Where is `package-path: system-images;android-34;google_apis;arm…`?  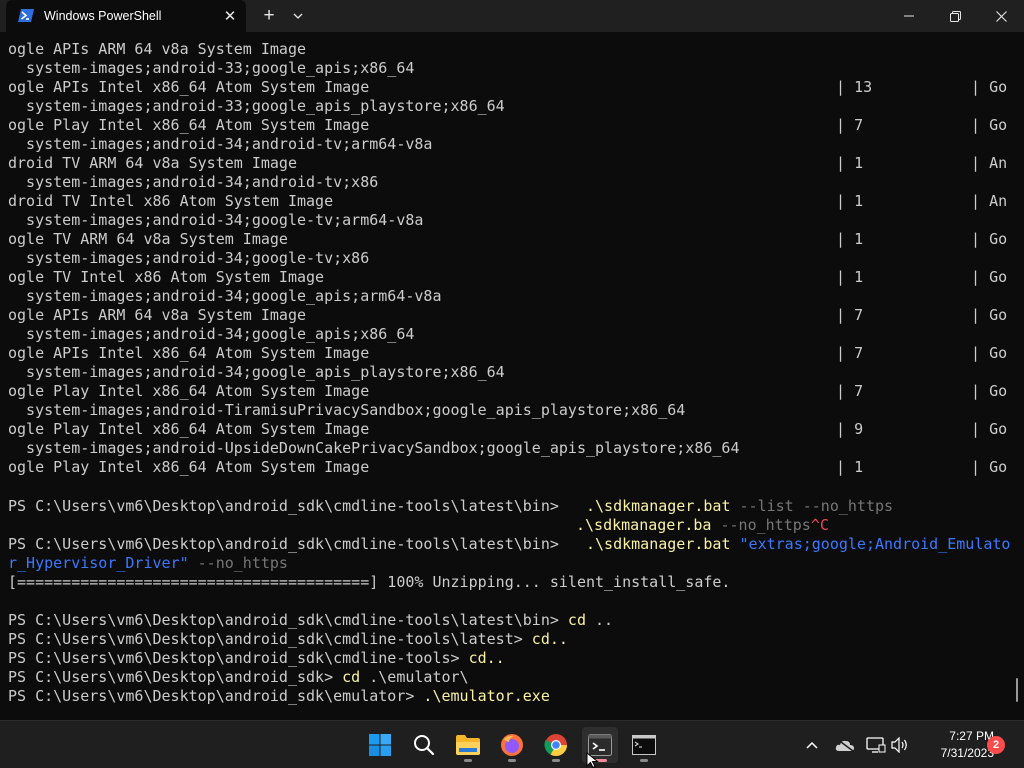
package-path: system-images;android-34;google_apis;arm… is located at coordinates (225, 296).